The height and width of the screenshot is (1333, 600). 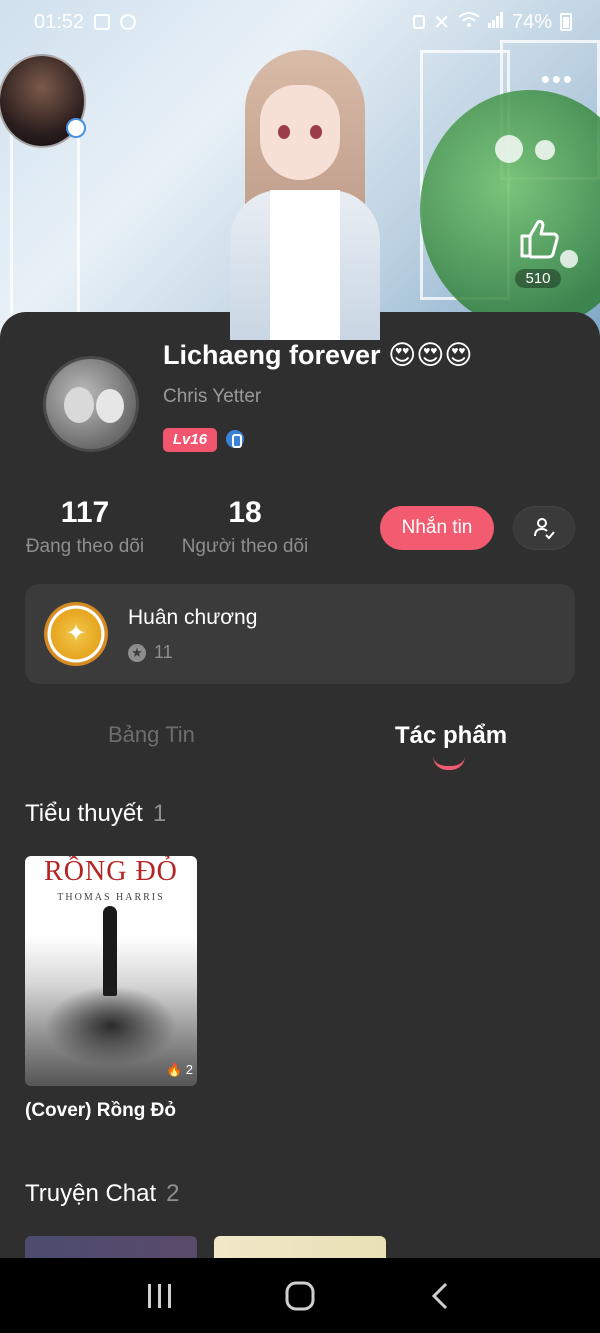 I want to click on user-check-icon, so click(x=544, y=529).